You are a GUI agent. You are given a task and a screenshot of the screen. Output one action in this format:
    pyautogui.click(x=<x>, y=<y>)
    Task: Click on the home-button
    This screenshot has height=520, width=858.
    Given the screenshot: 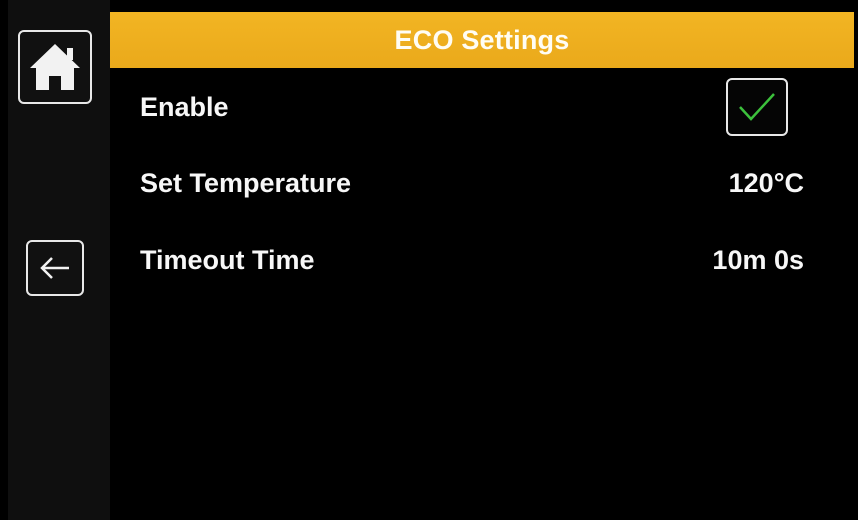 What is the action you would take?
    pyautogui.click(x=55, y=67)
    